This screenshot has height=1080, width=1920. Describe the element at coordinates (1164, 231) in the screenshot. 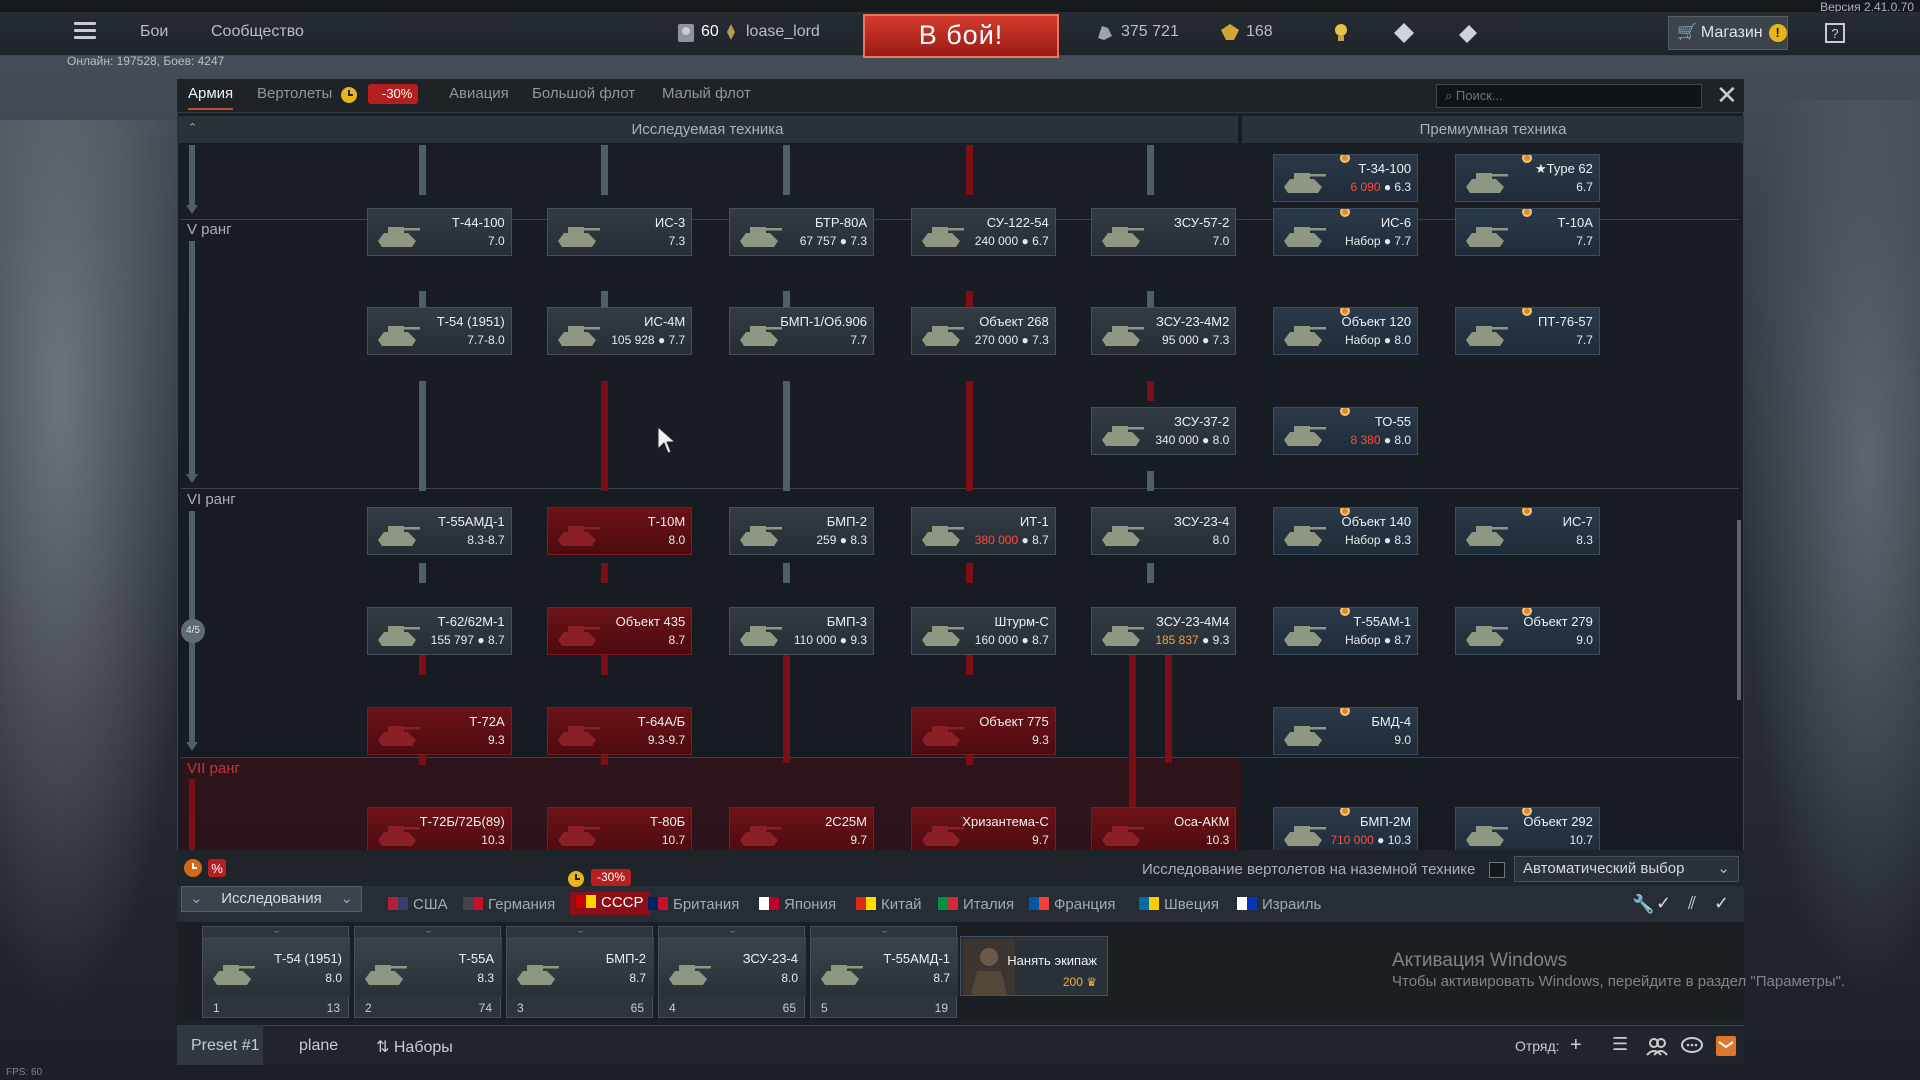

I see `vehicle-card: ЗСУ-57-2 7.0` at that location.